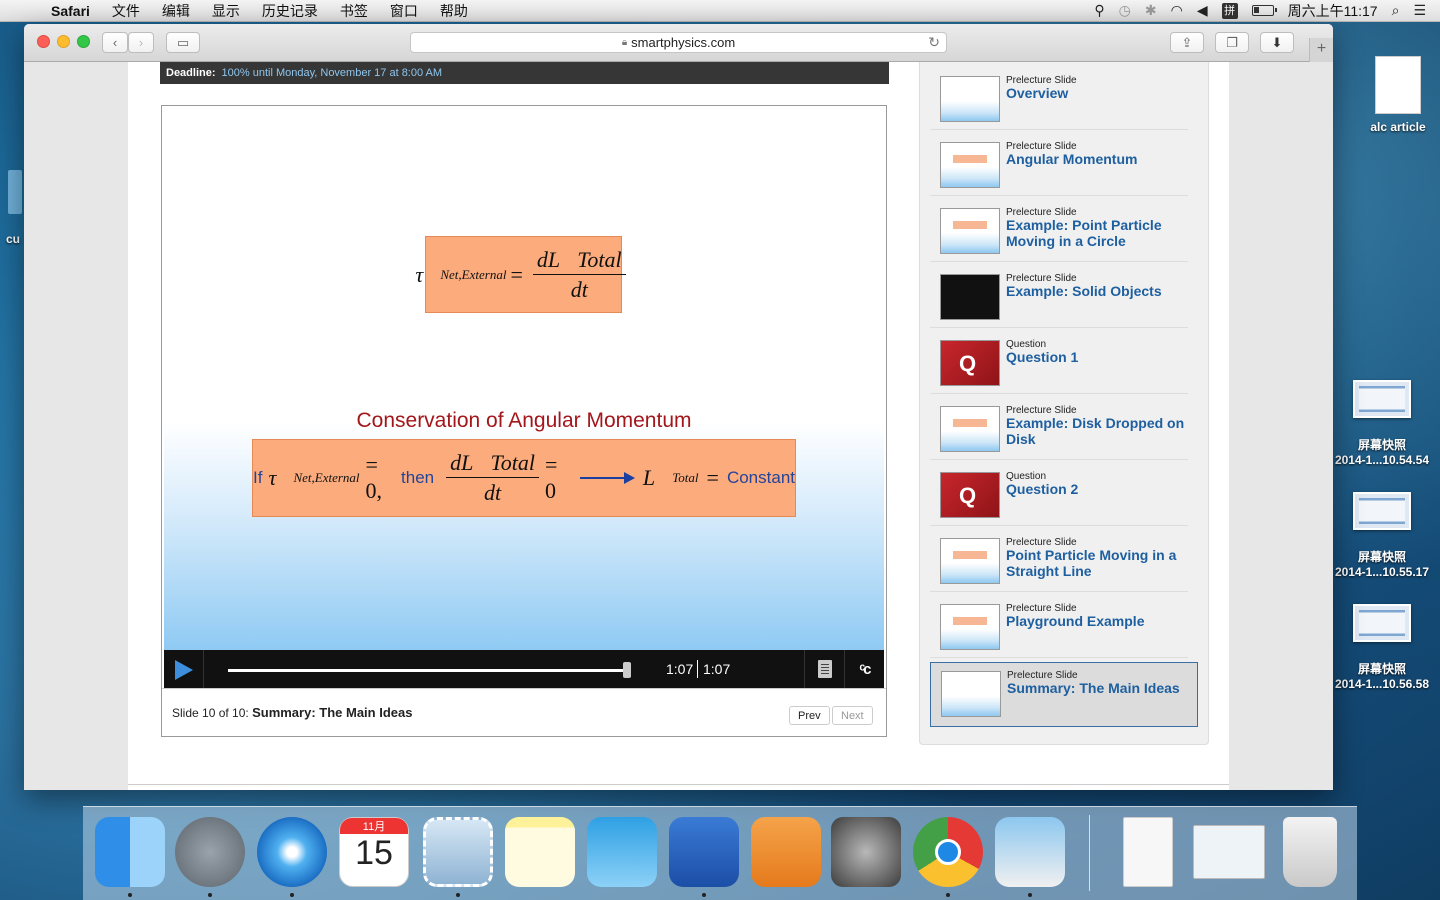 This screenshot has width=1440, height=900. I want to click on new-tab-button: +, so click(1321, 50).